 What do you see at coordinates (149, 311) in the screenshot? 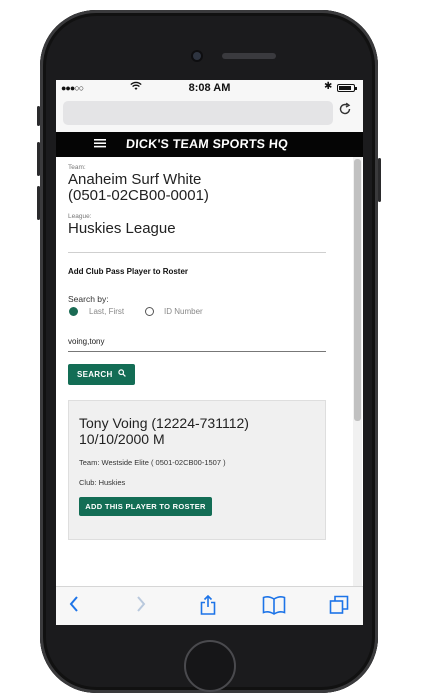
I see `radio-id-number` at bounding box center [149, 311].